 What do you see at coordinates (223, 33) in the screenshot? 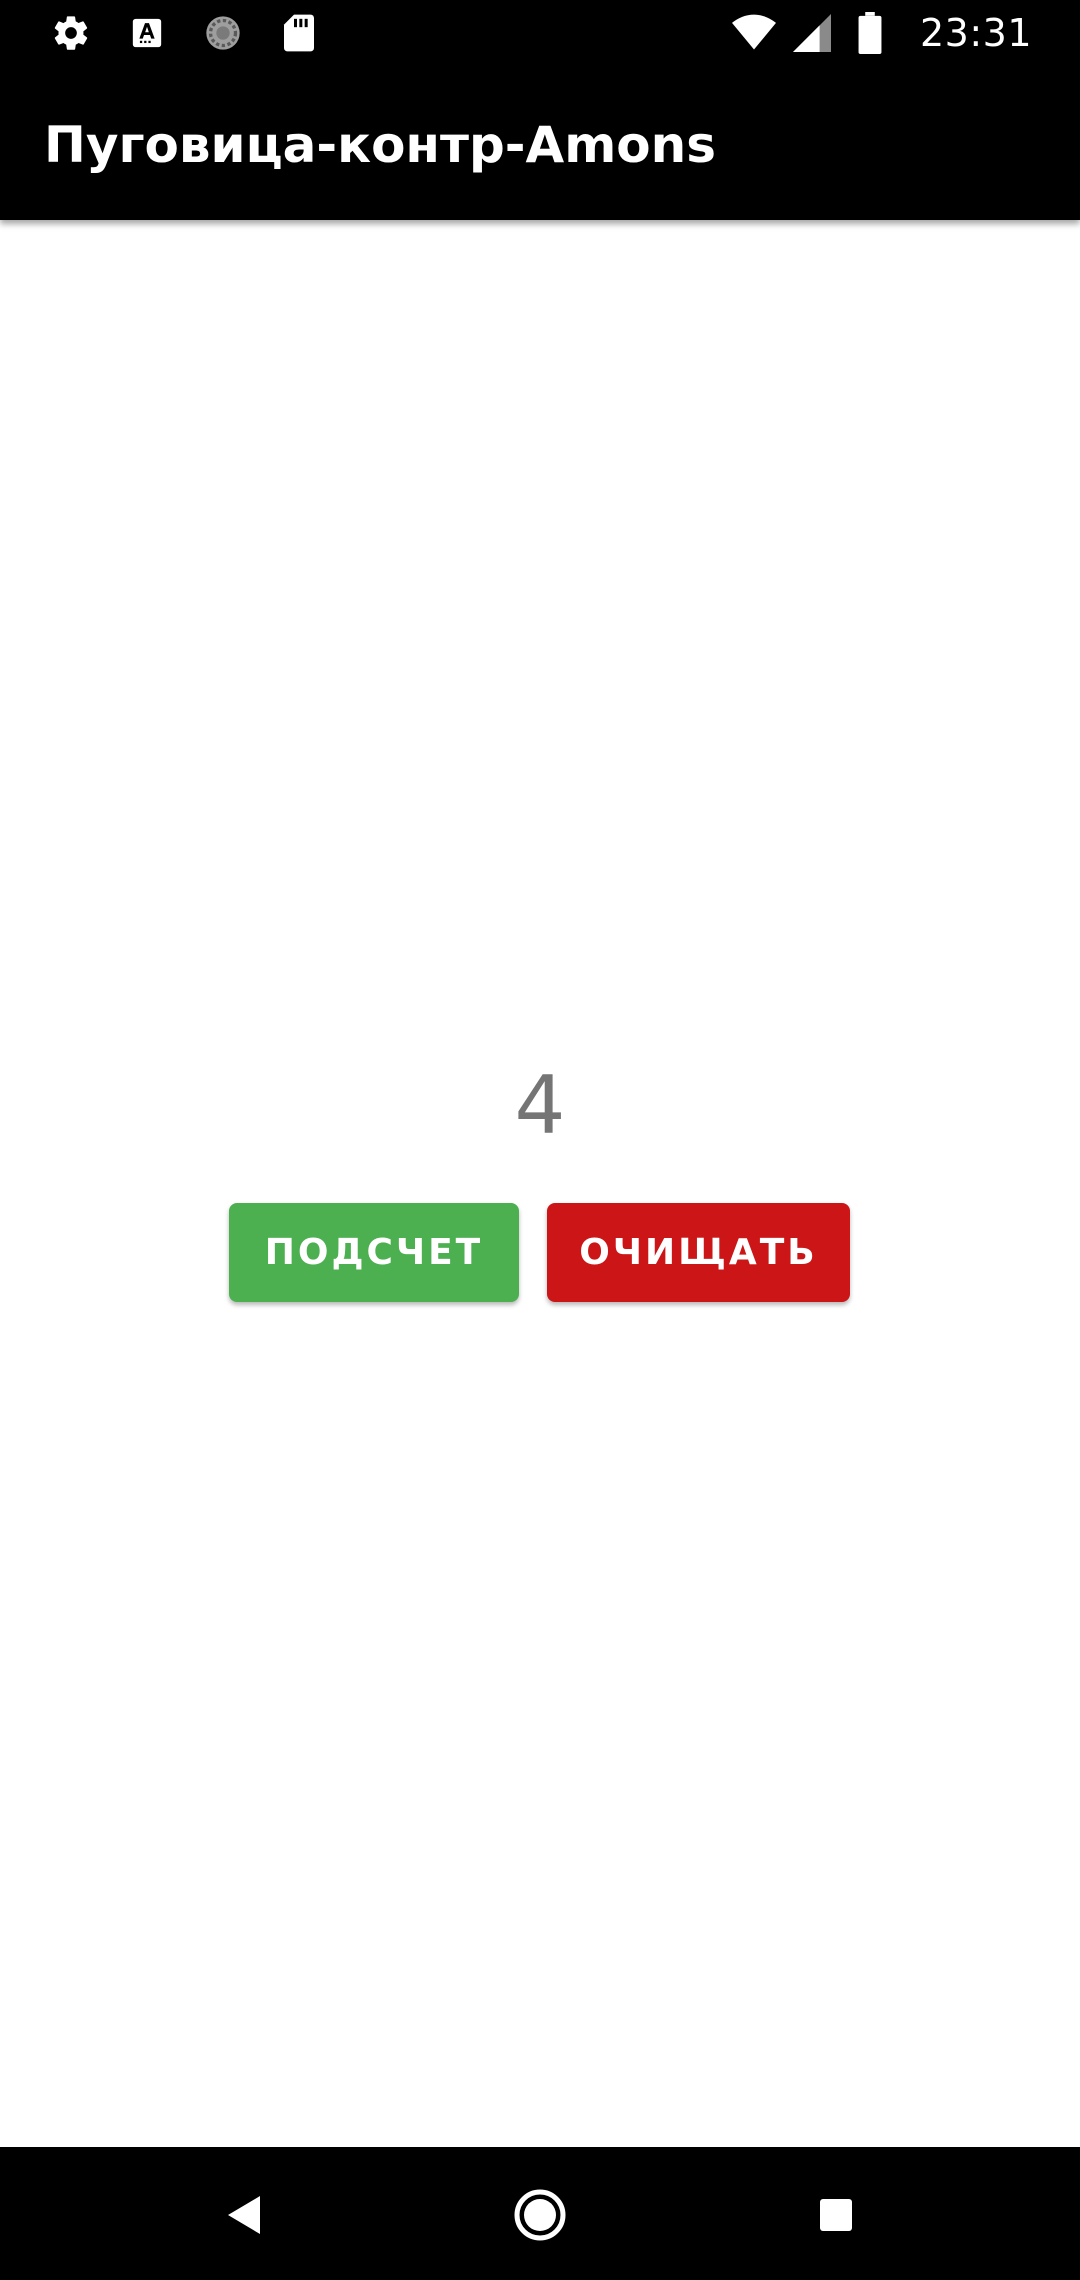
I see `sync-circle-icon` at bounding box center [223, 33].